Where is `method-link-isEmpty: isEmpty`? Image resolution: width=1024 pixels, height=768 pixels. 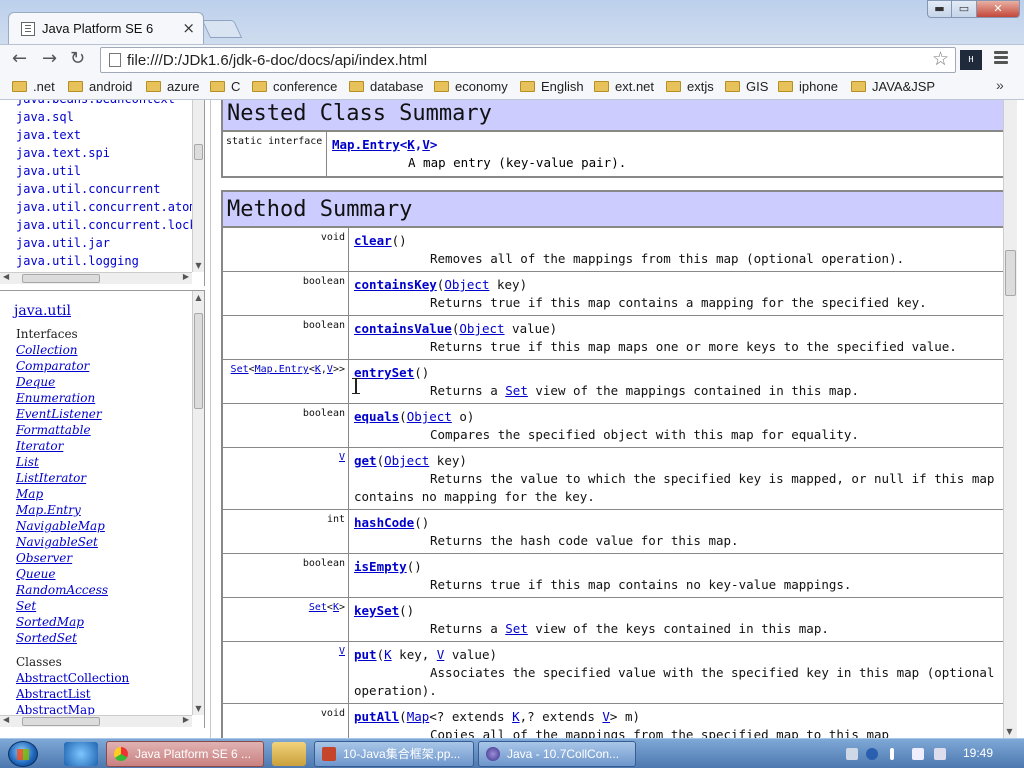
method-link-isEmpty: isEmpty is located at coordinates (380, 566).